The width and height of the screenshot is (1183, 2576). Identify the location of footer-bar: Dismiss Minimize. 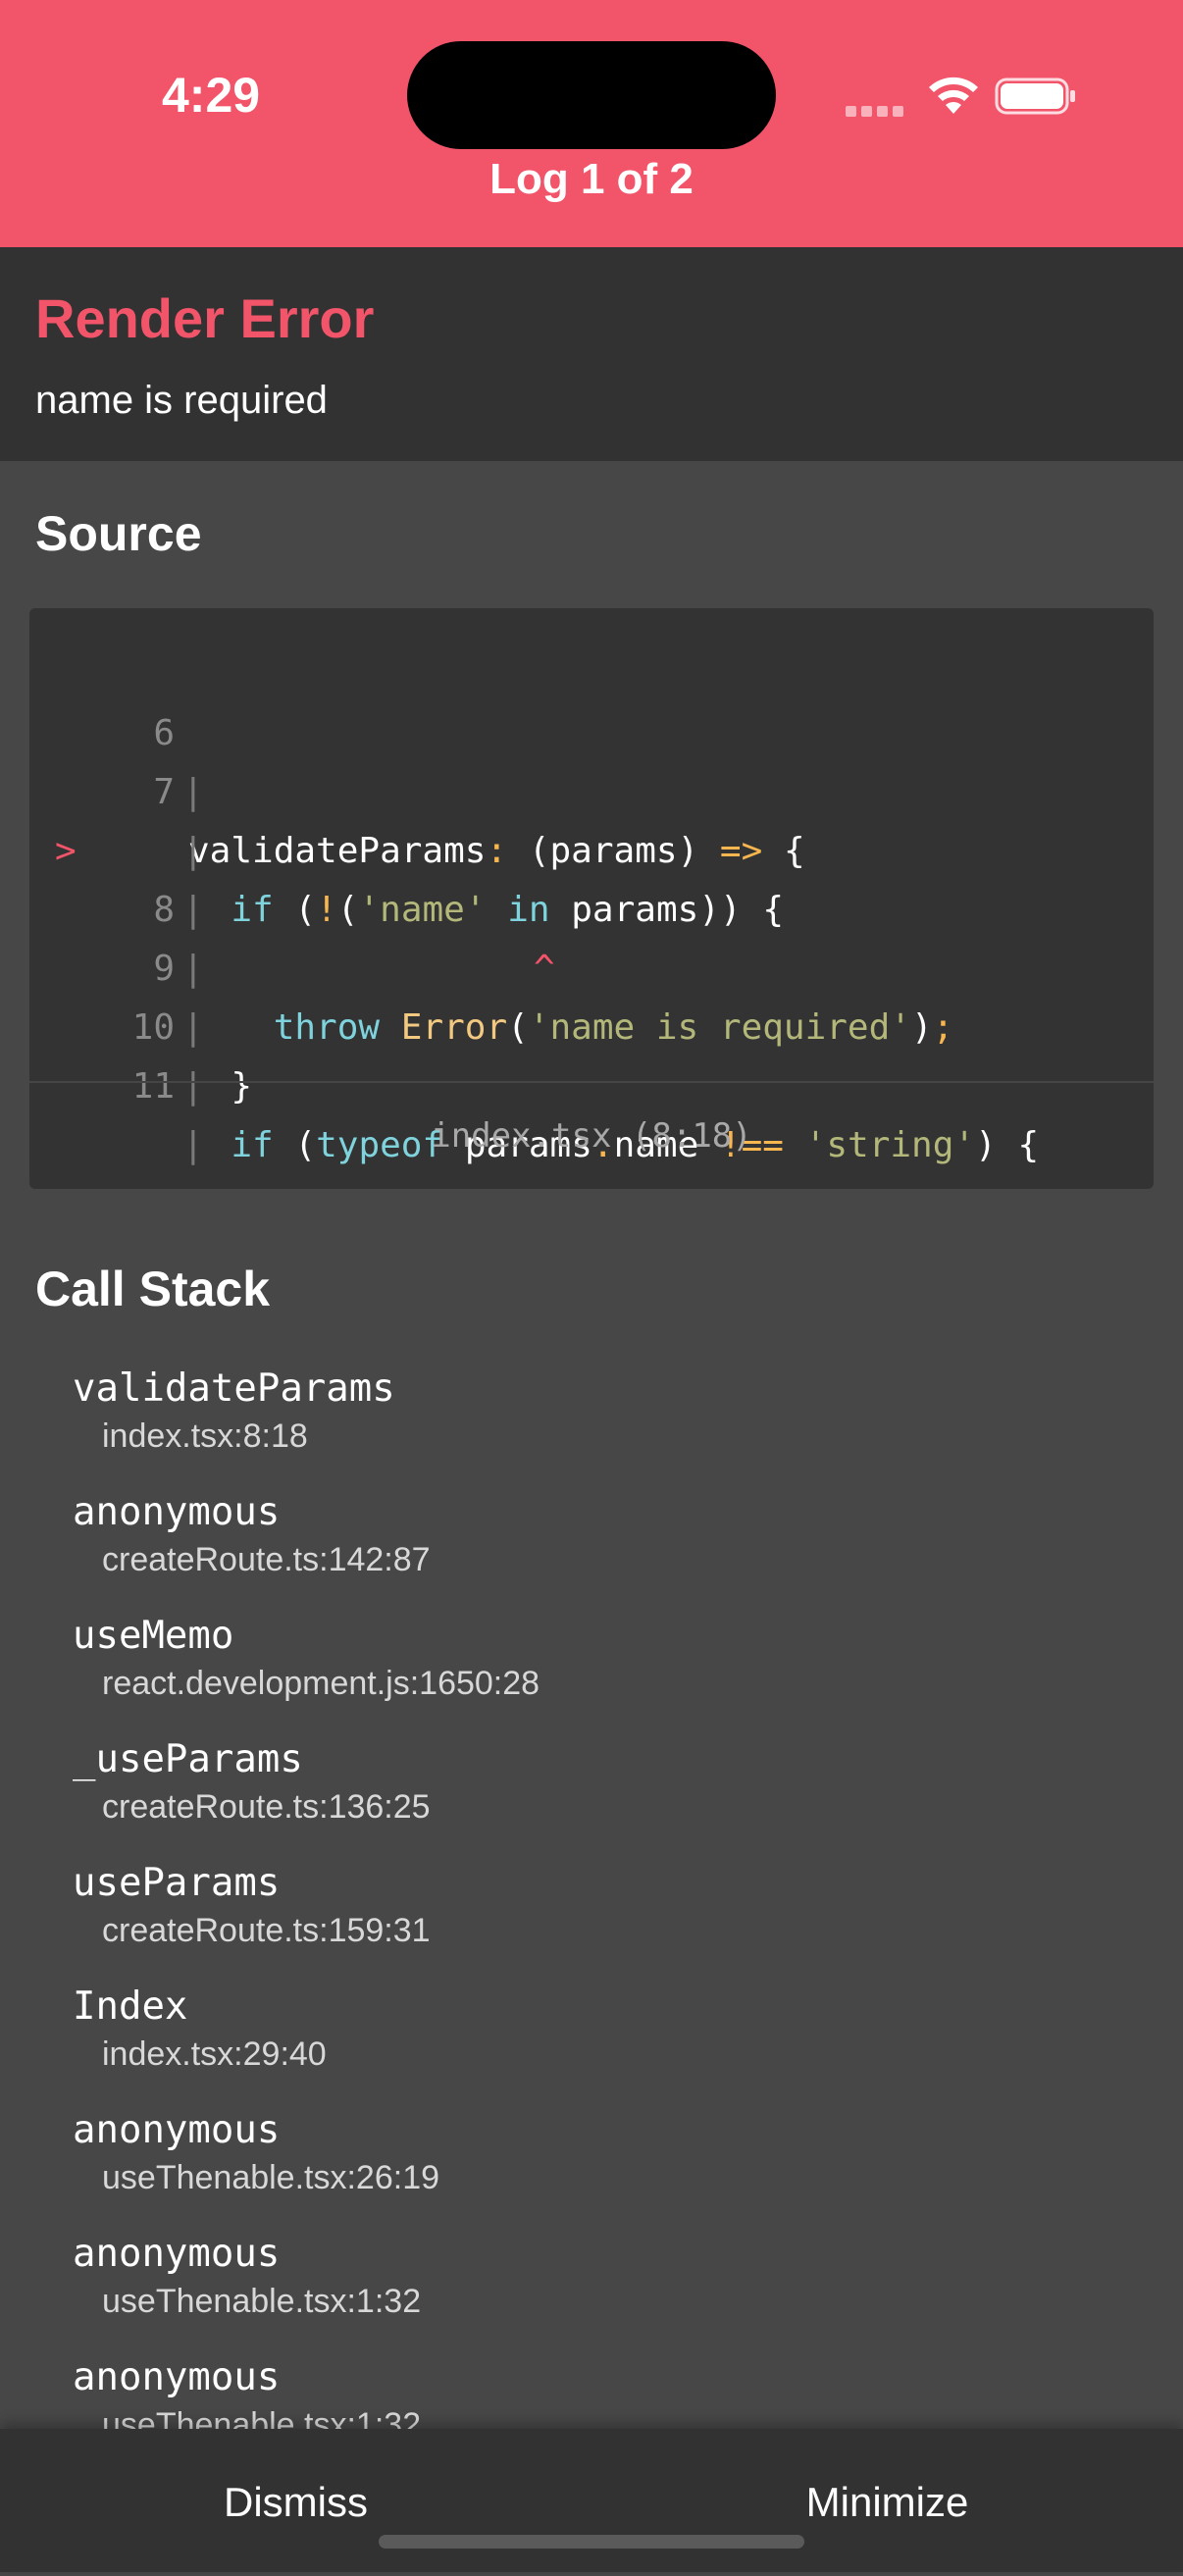
(591, 2500).